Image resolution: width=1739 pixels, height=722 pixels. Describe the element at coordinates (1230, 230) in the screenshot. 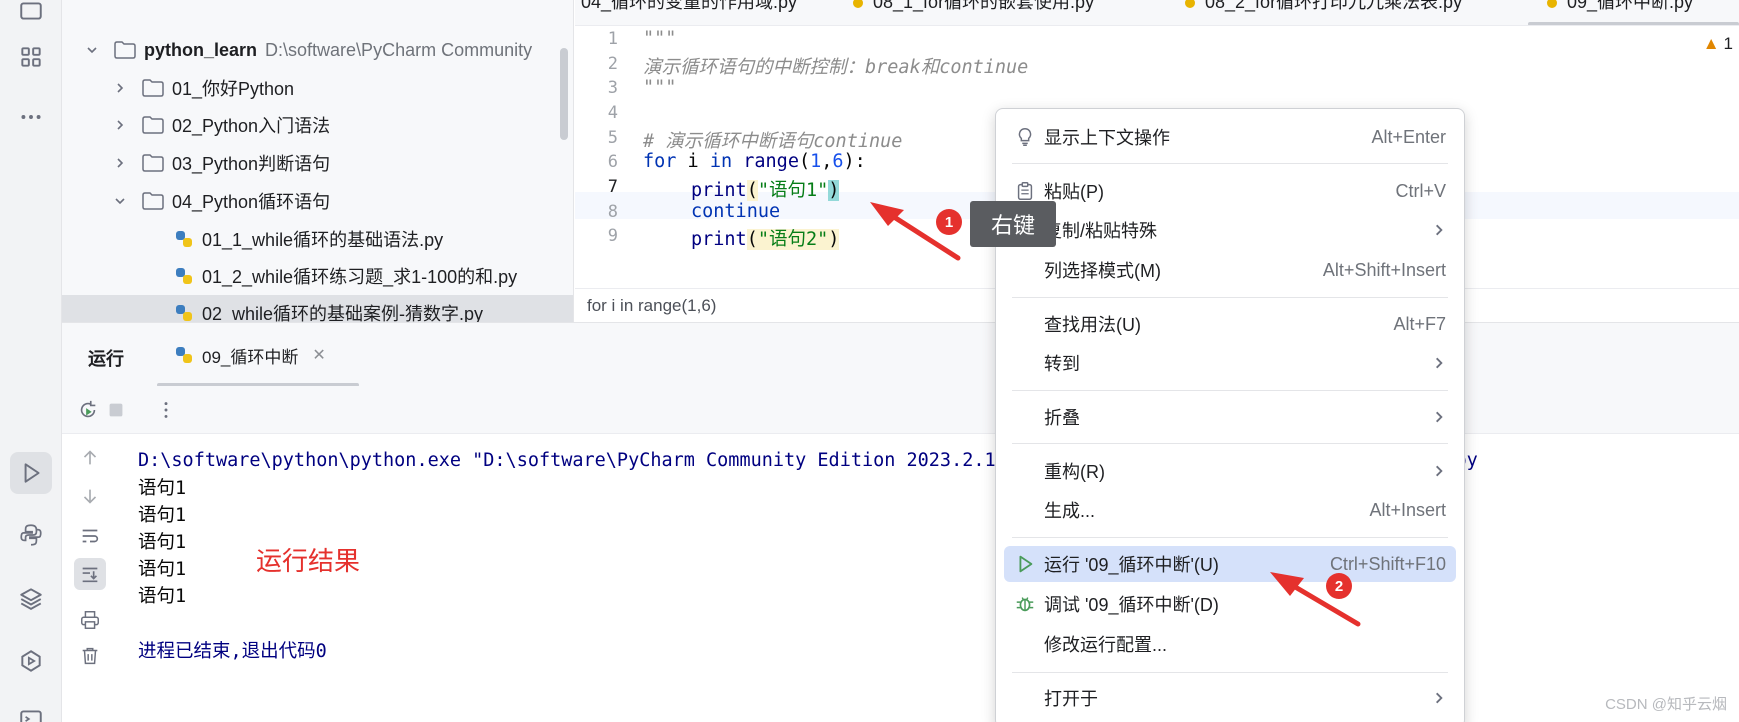

I see `menu-item-copy-paste-special: 复制/粘贴特殊` at that location.